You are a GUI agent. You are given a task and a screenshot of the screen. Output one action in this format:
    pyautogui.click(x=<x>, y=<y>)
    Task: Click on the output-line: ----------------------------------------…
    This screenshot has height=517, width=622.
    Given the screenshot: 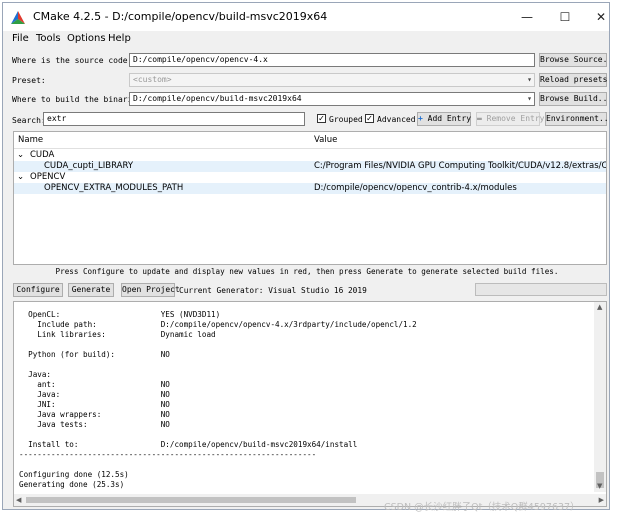 What is the action you would take?
    pyautogui.click(x=168, y=454)
    